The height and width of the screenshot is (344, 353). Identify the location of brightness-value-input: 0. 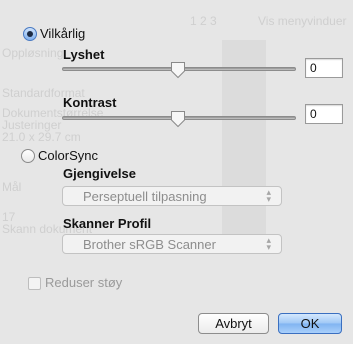
(324, 68).